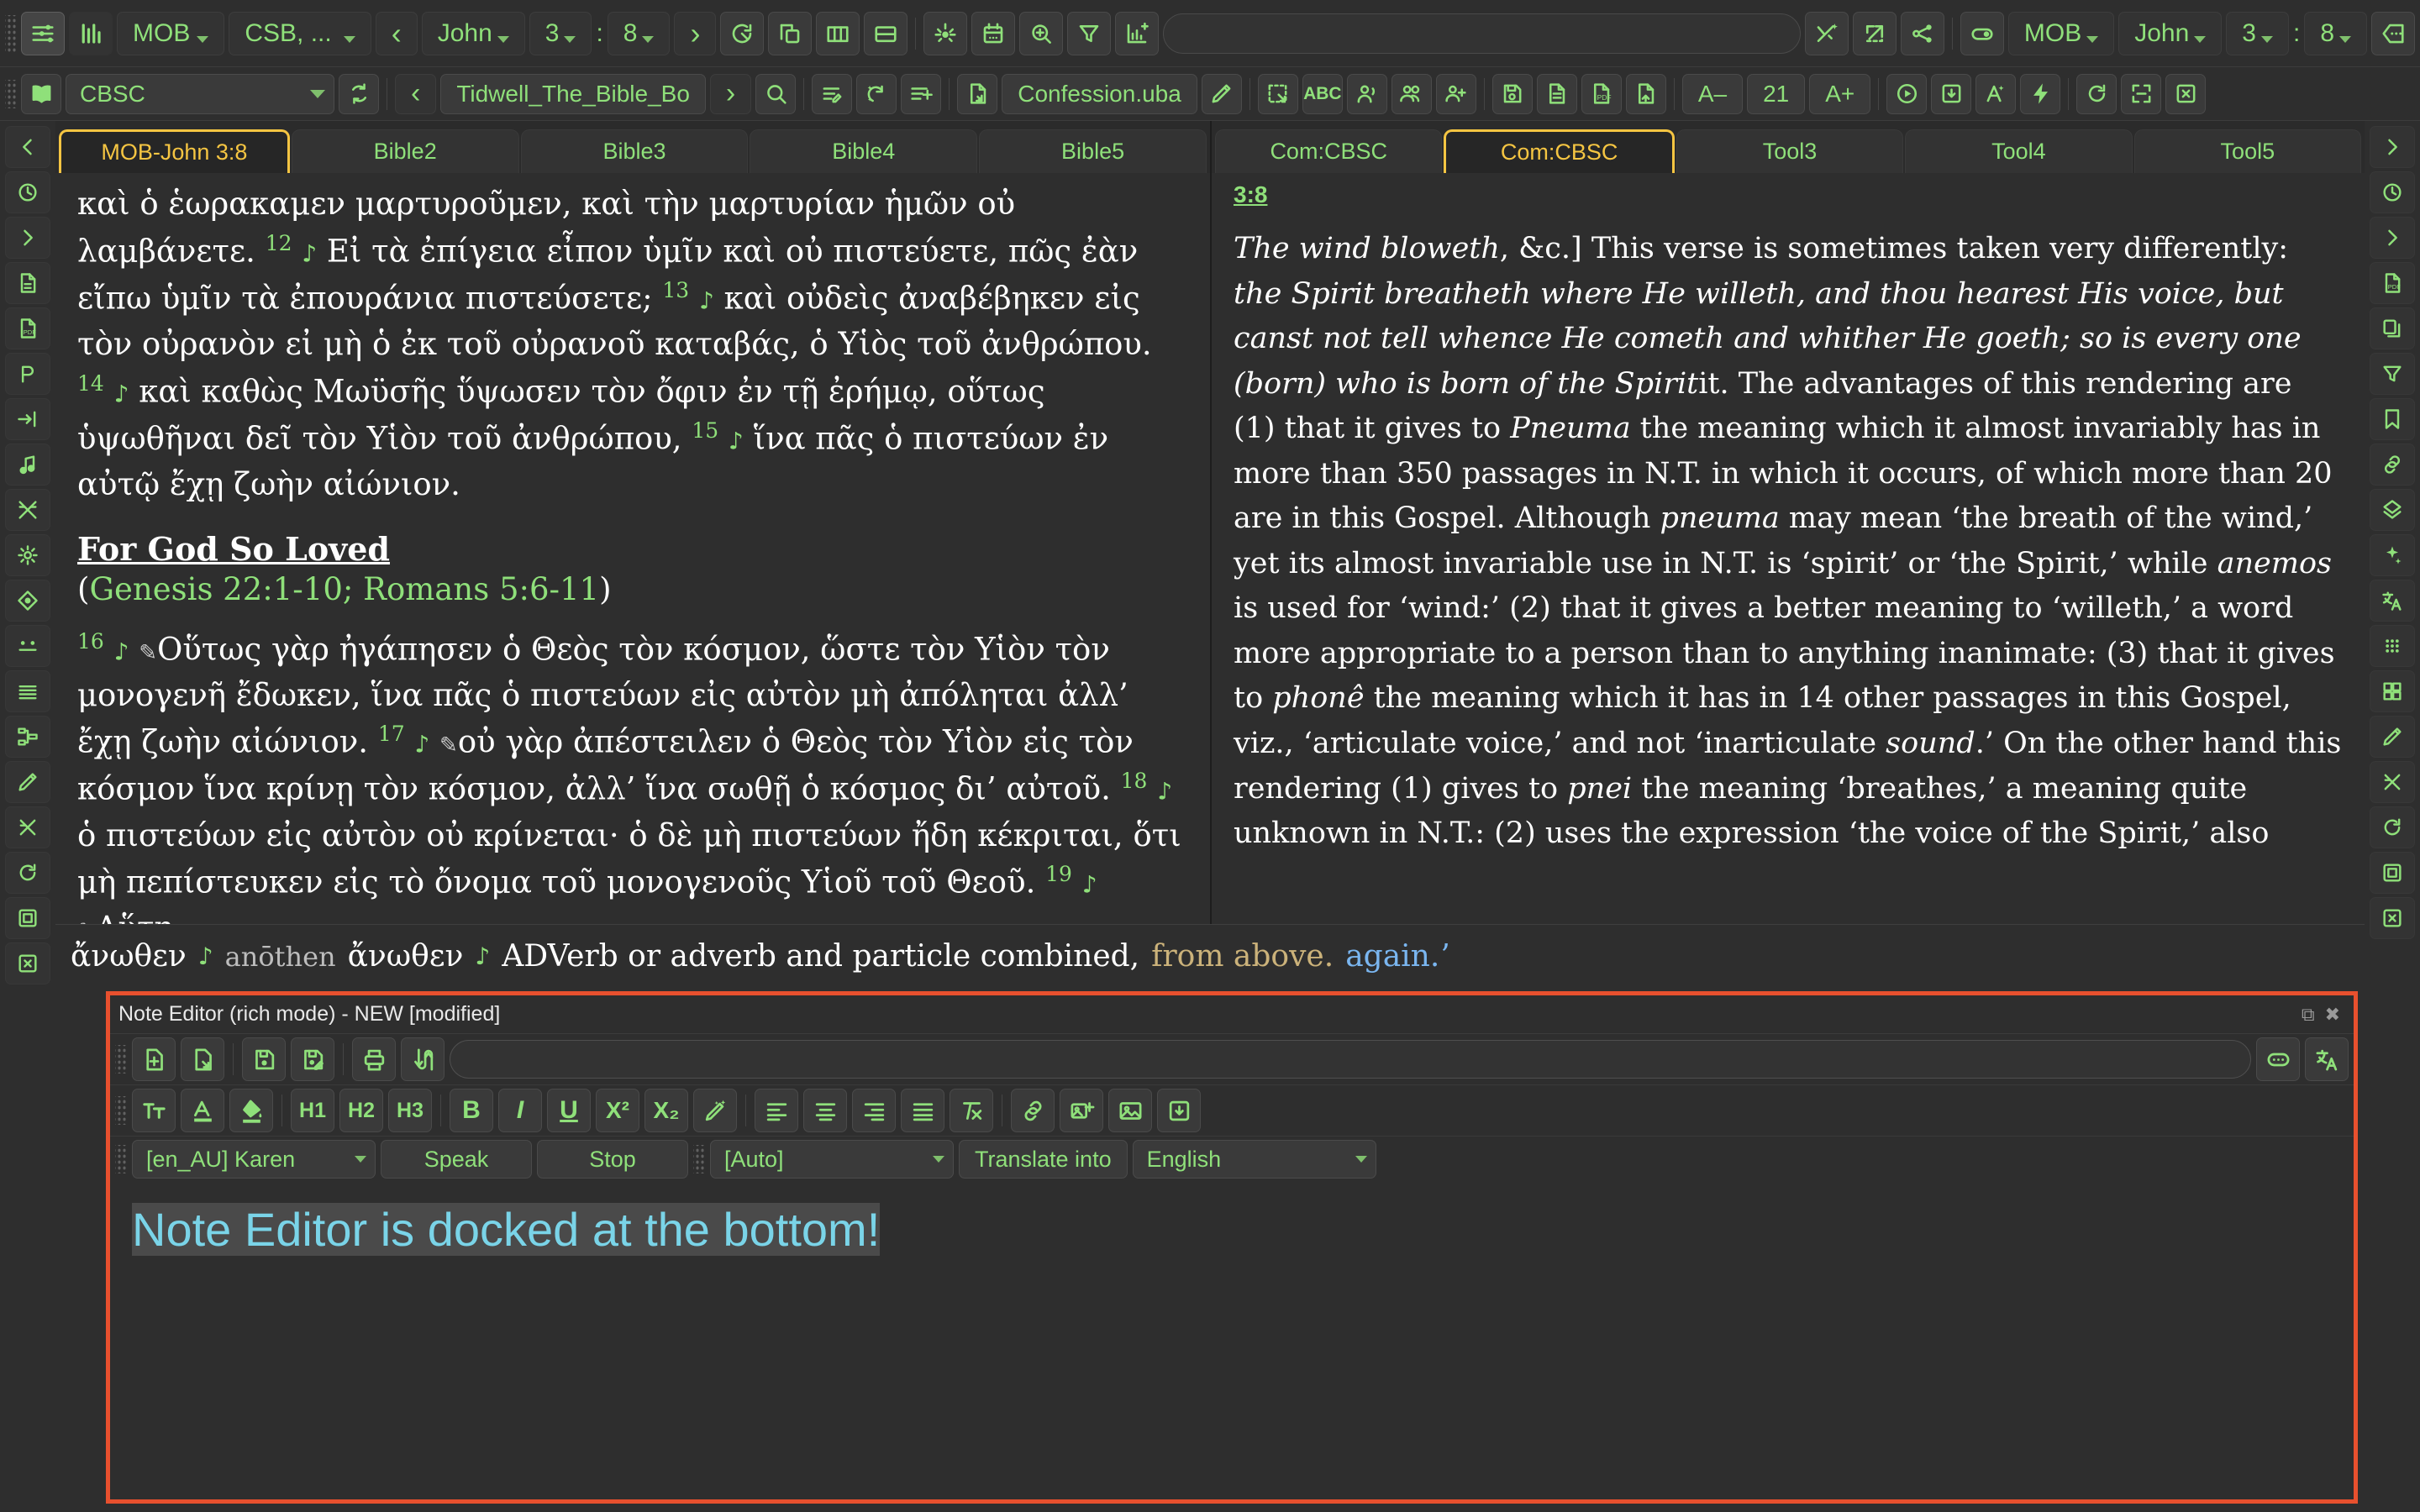  Describe the element at coordinates (405, 151) in the screenshot. I see `tab-bible2: Bible2` at that location.